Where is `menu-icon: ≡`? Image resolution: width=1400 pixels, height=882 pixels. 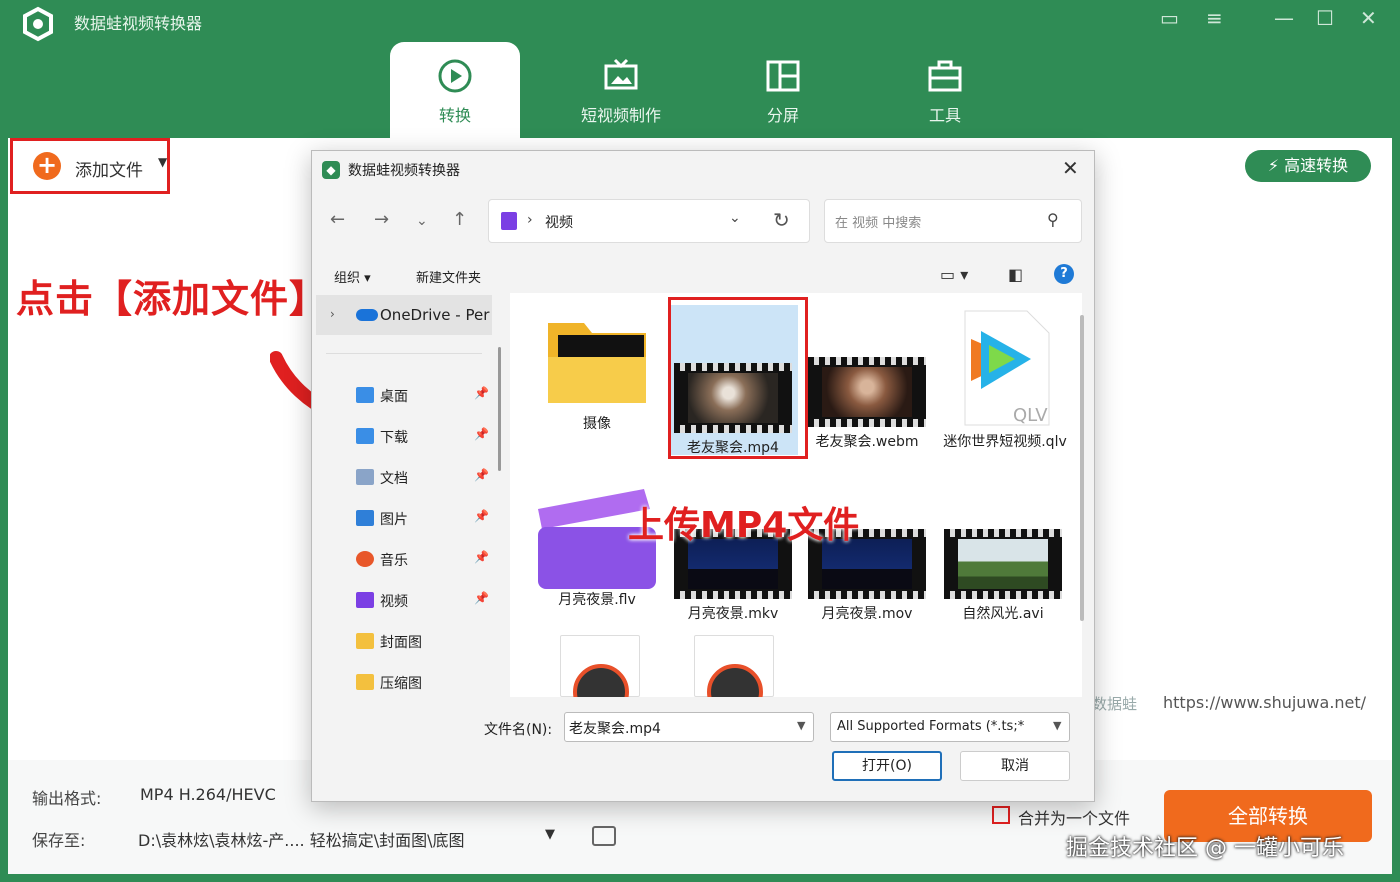
menu-icon: ≡ is located at coordinates (1214, 18).